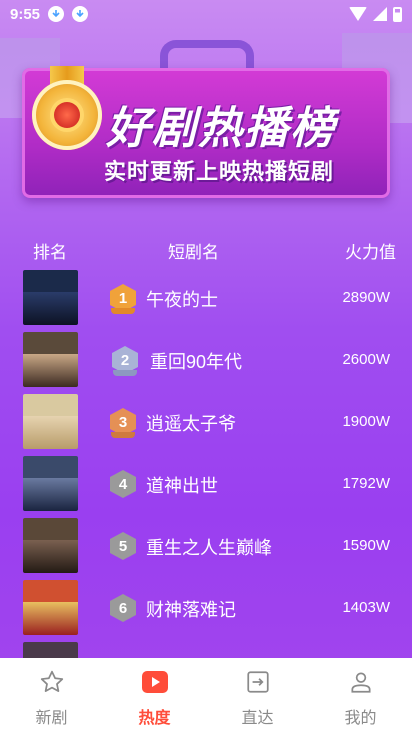 Image resolution: width=412 pixels, height=732 pixels. What do you see at coordinates (182, 485) in the screenshot?
I see `drama-title: 道神出世` at bounding box center [182, 485].